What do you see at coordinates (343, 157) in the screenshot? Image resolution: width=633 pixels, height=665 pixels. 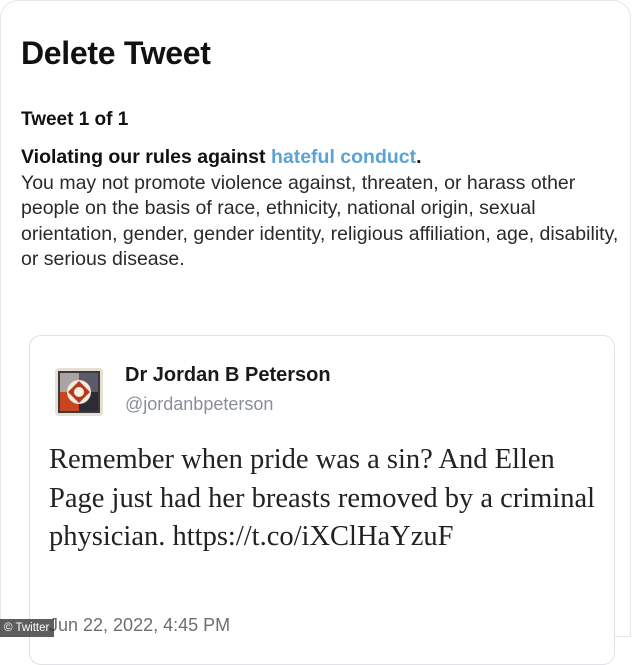 I see `hateful-conduct-link: hateful conduct` at bounding box center [343, 157].